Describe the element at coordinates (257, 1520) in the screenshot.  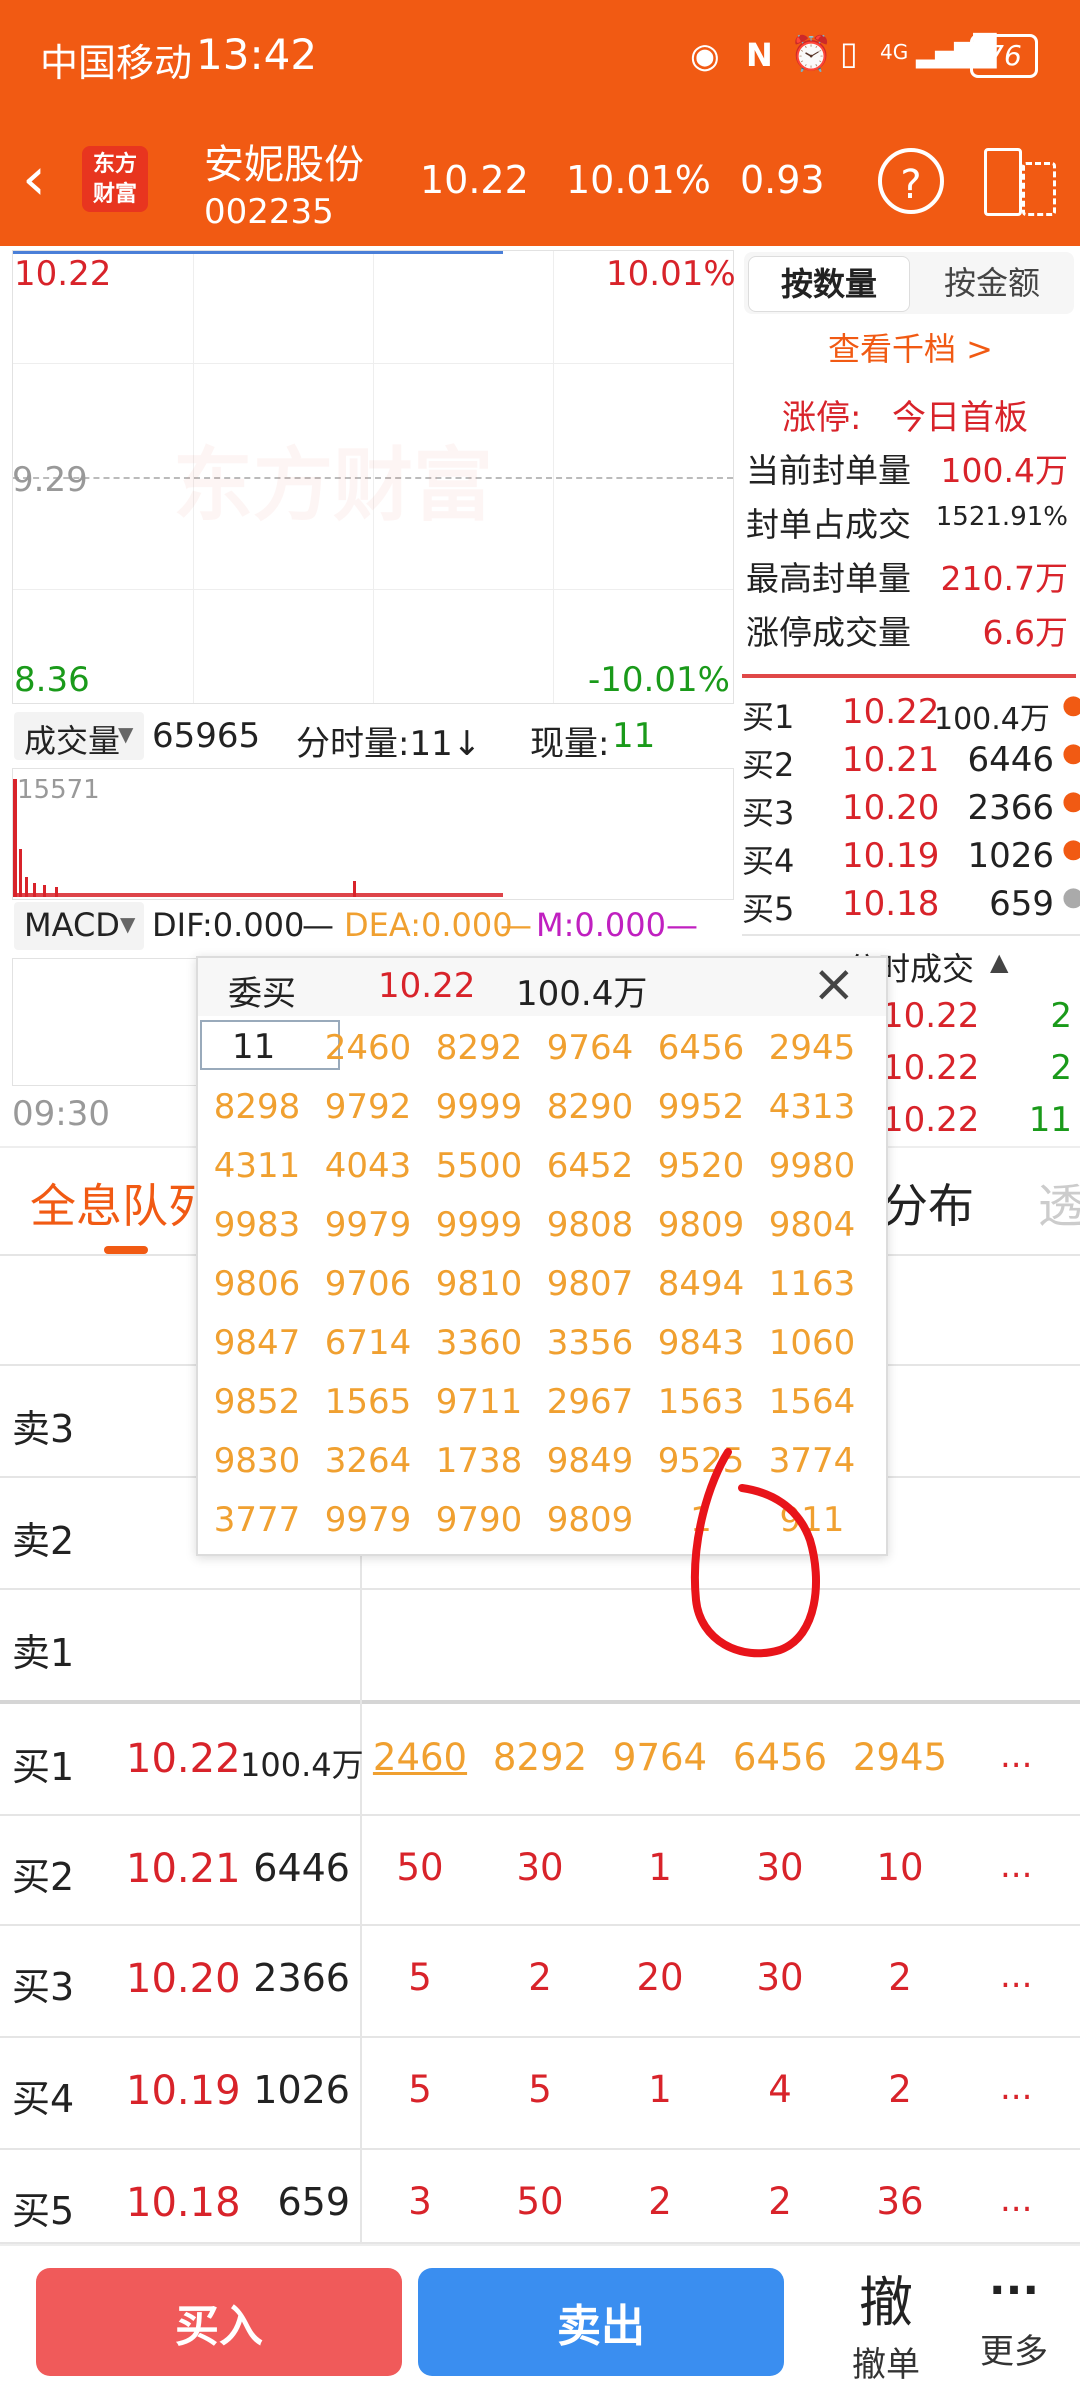
I see `popup-order-cell: 3777` at that location.